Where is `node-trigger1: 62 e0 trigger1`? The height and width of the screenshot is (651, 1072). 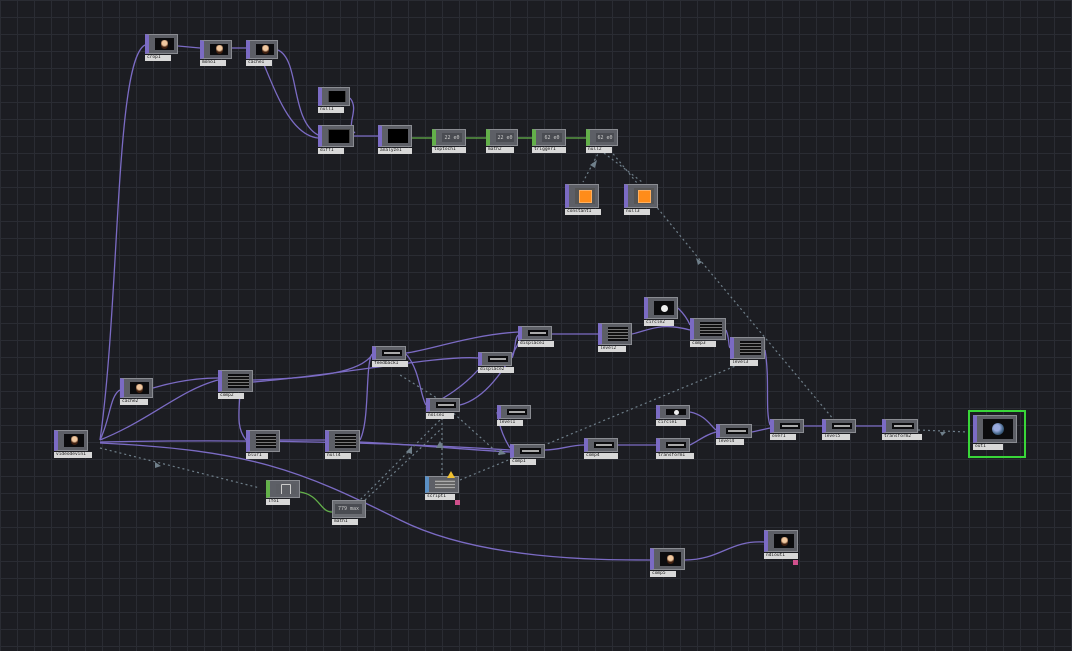
node-trigger1: 62 e0 trigger1 is located at coordinates (549, 141).